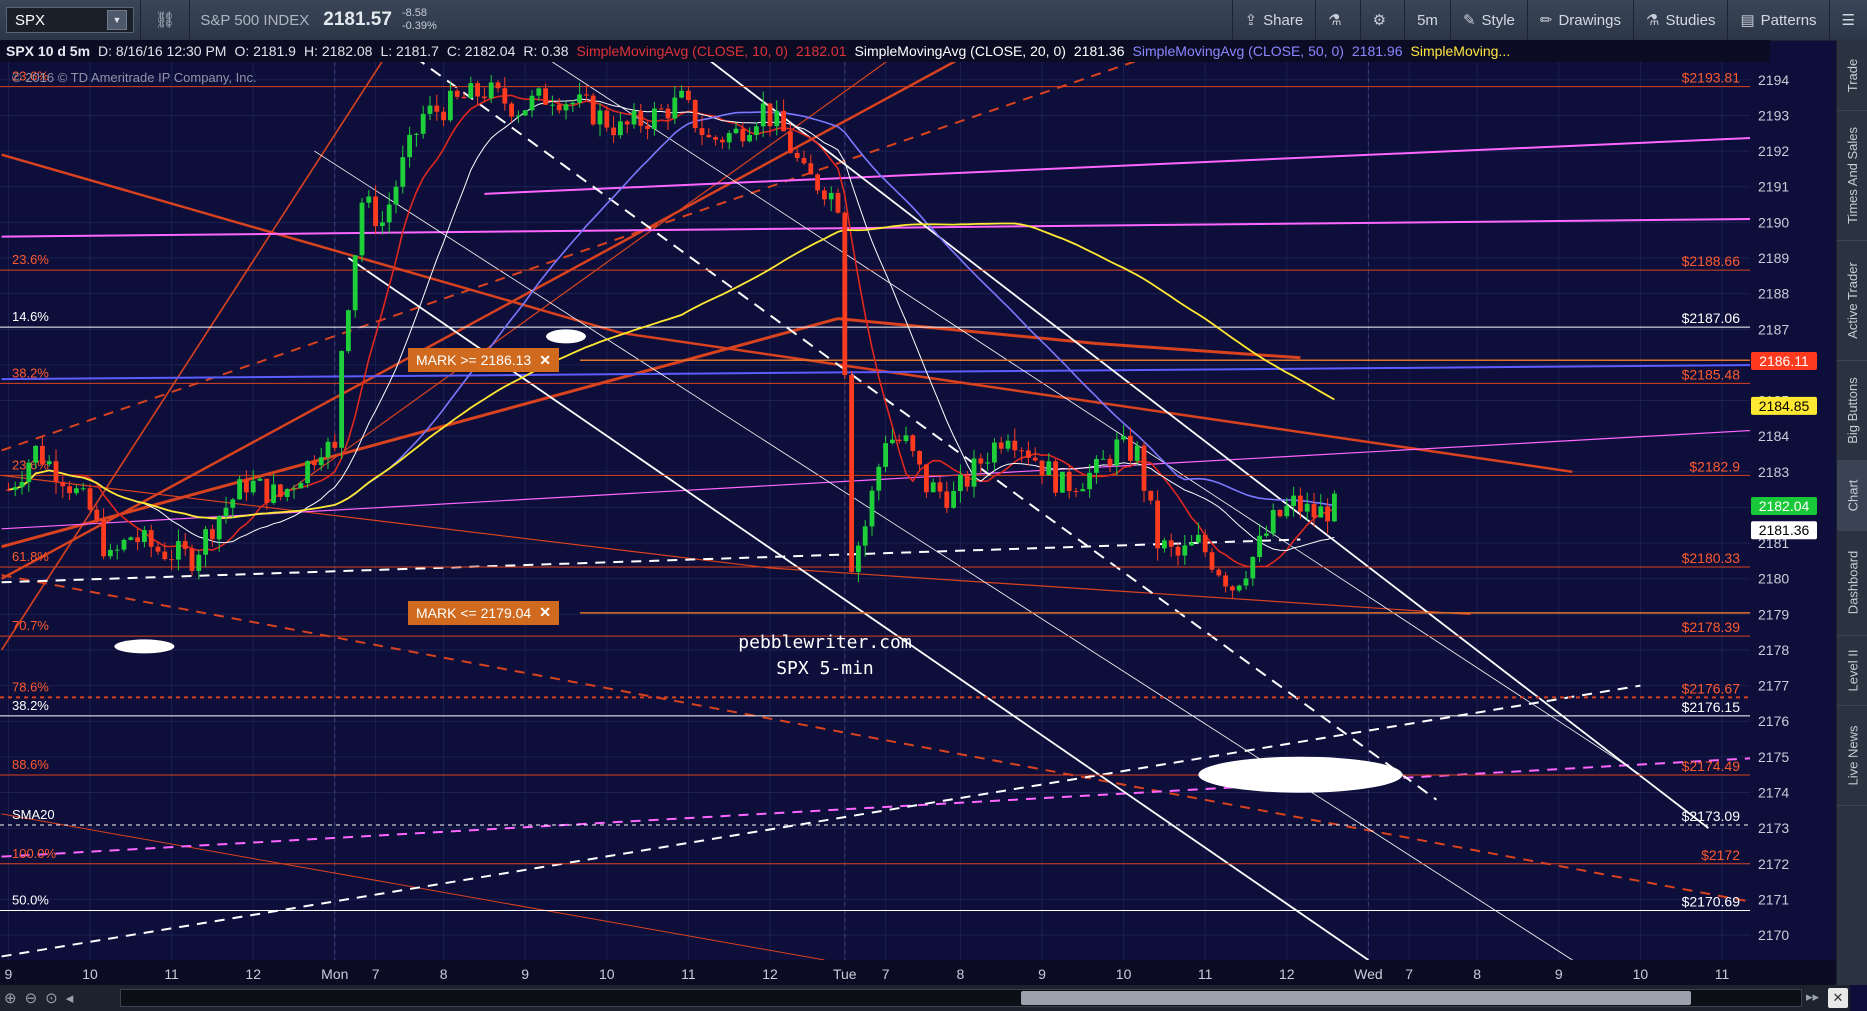  I want to click on alert-mark-upper: MARK >= 2186.13 ✕, so click(483, 360).